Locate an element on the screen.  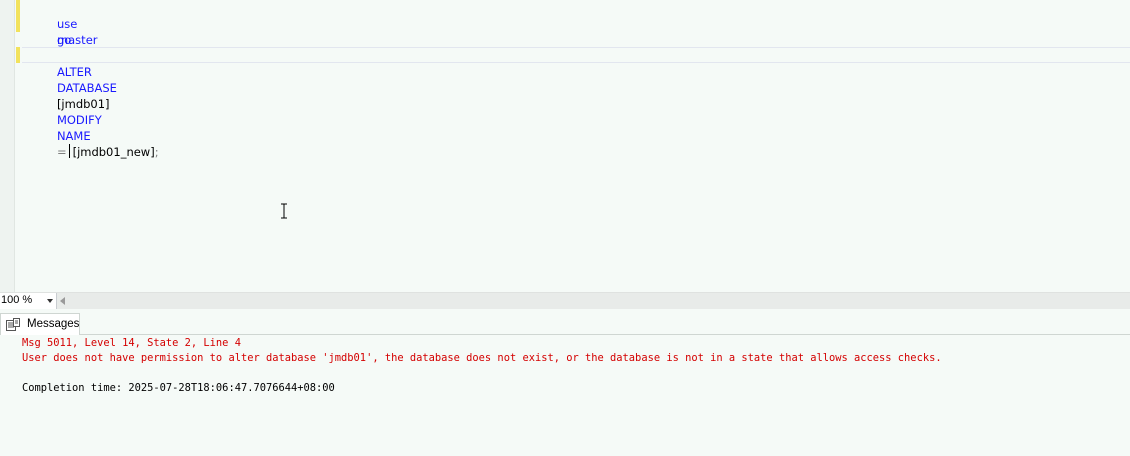
code-line-2: go is located at coordinates (53, 31).